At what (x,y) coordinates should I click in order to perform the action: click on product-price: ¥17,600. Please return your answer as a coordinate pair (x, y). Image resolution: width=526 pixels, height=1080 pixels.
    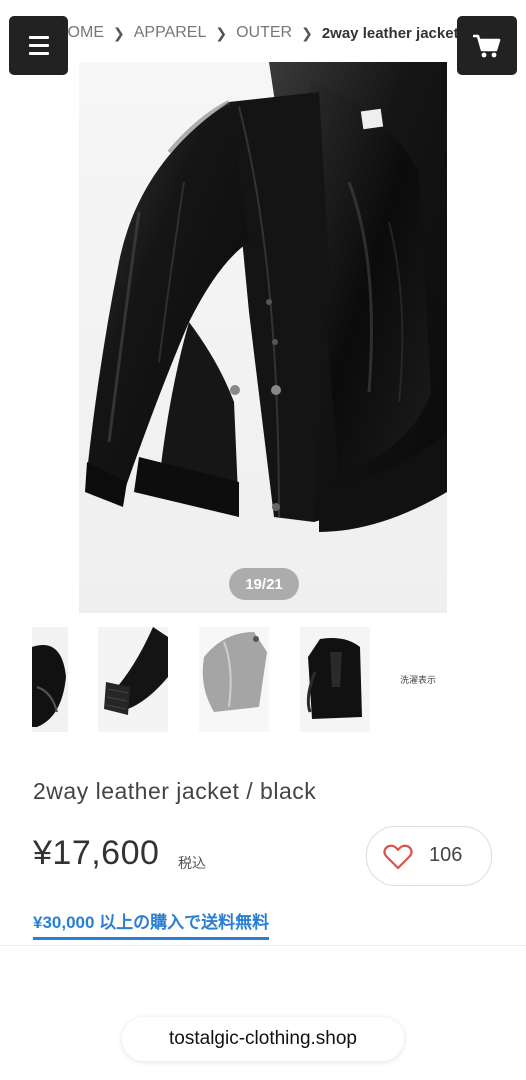
    Looking at the image, I should click on (96, 853).